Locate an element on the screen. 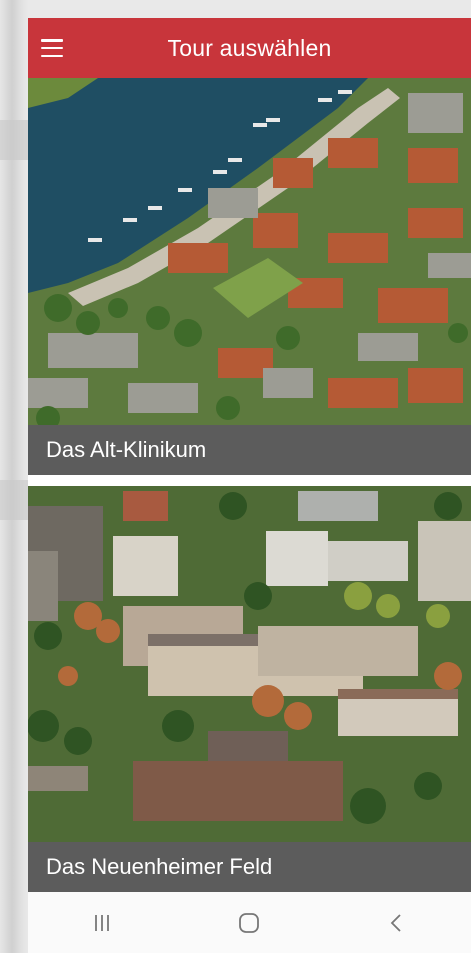 The height and width of the screenshot is (953, 471). page-title: Tour auswählen is located at coordinates (249, 47).